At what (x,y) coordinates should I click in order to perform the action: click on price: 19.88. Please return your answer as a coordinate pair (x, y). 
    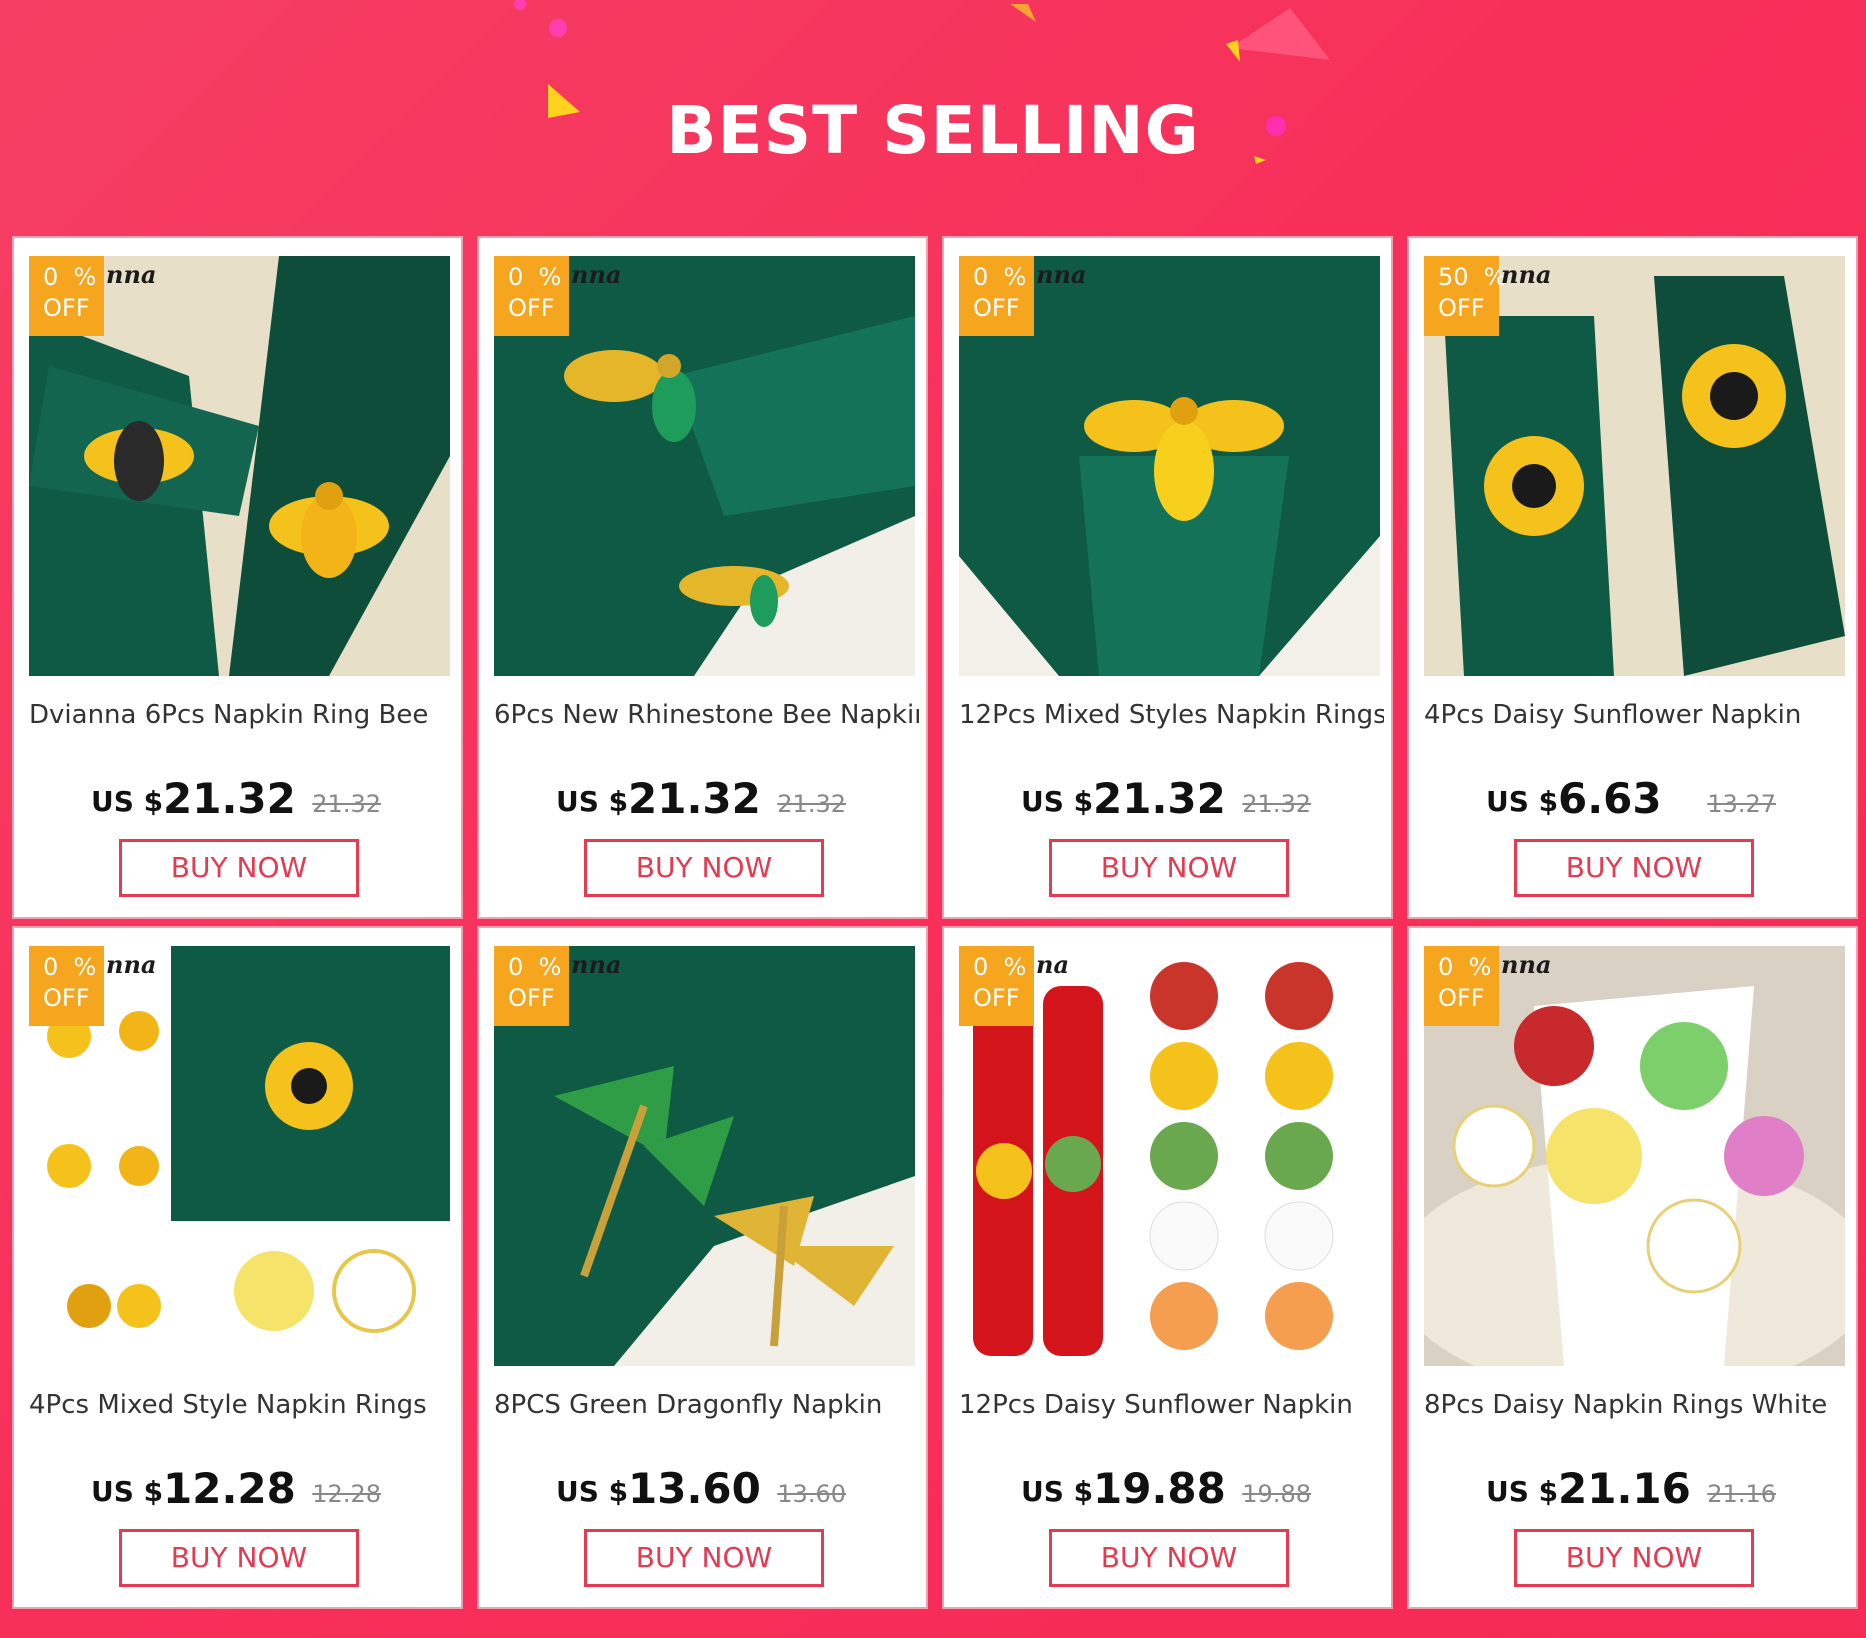
    Looking at the image, I should click on (1159, 1488).